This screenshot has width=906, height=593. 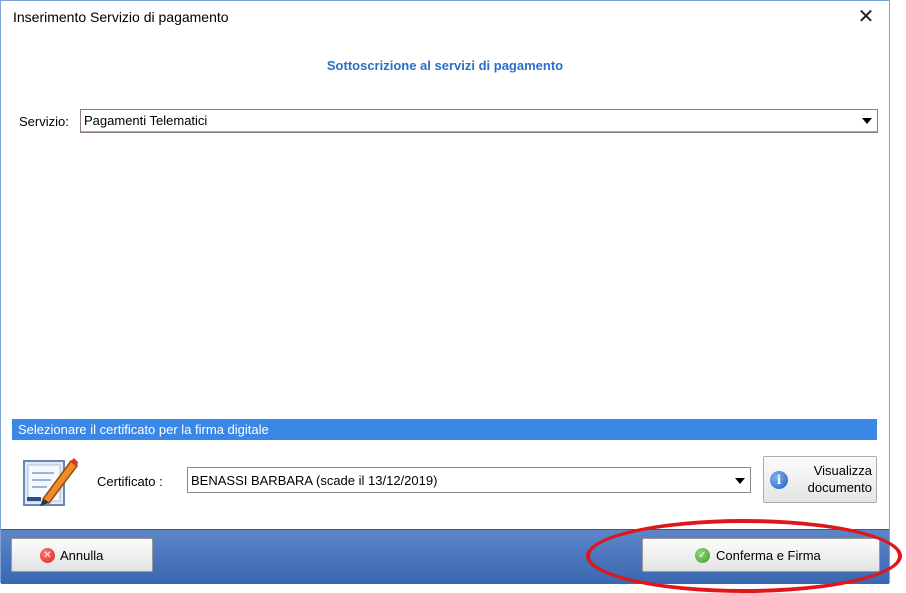 What do you see at coordinates (866, 17) in the screenshot?
I see `close-icon: ✕` at bounding box center [866, 17].